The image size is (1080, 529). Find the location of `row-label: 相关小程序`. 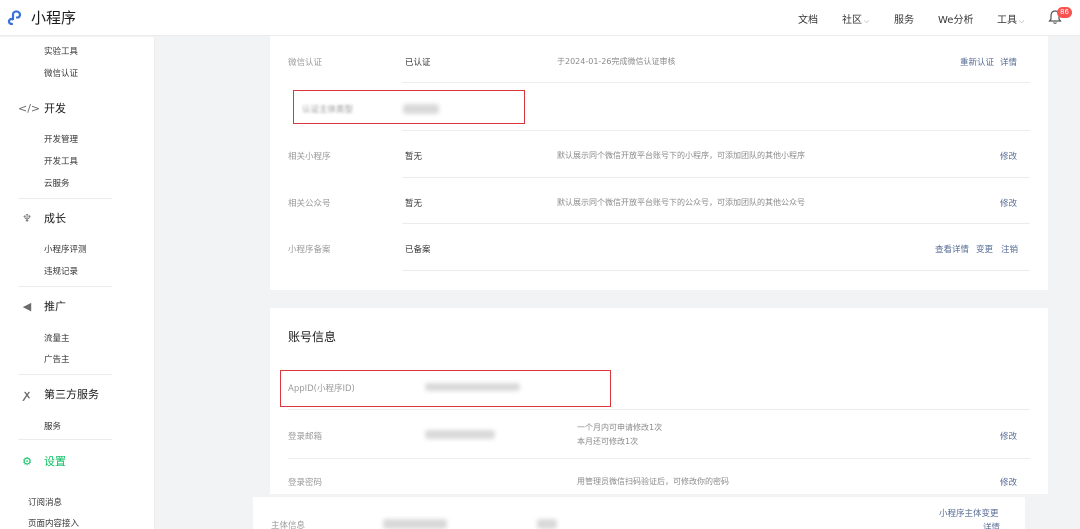

row-label: 相关小程序 is located at coordinates (309, 157).